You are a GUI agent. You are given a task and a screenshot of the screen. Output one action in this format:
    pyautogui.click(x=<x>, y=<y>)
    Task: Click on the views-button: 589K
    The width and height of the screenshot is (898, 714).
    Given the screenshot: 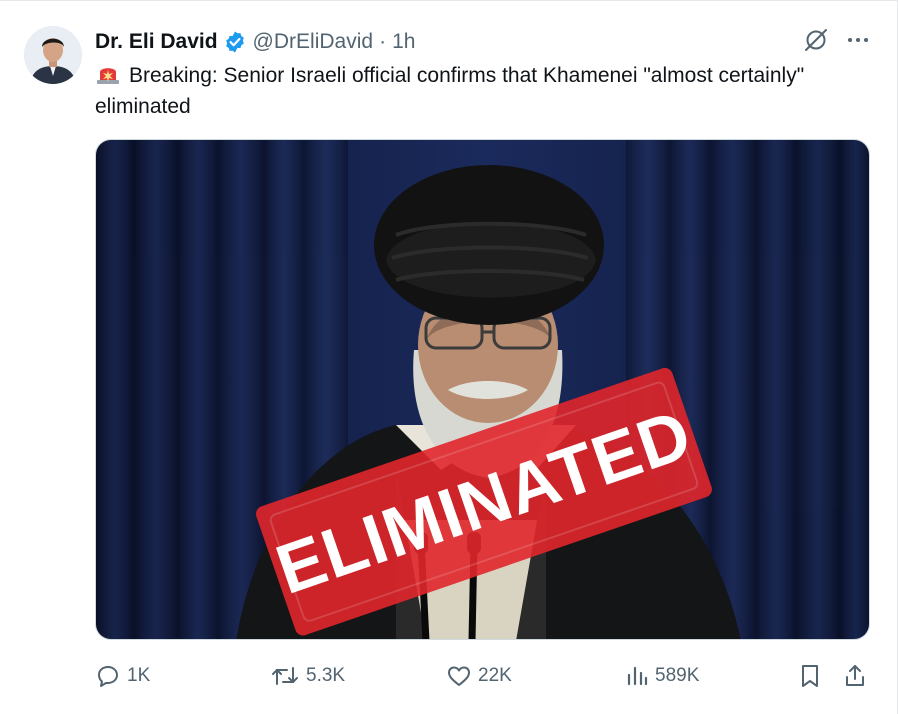 What is the action you would take?
    pyautogui.click(x=662, y=676)
    